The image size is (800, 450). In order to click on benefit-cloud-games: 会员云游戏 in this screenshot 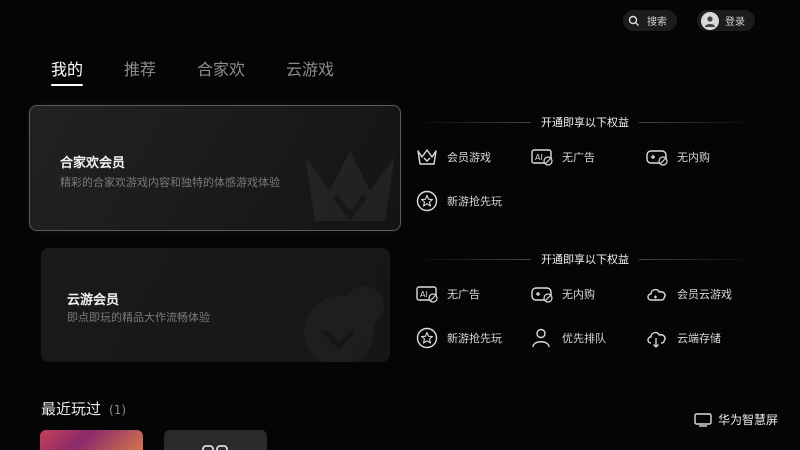, I will do `click(688, 294)`.